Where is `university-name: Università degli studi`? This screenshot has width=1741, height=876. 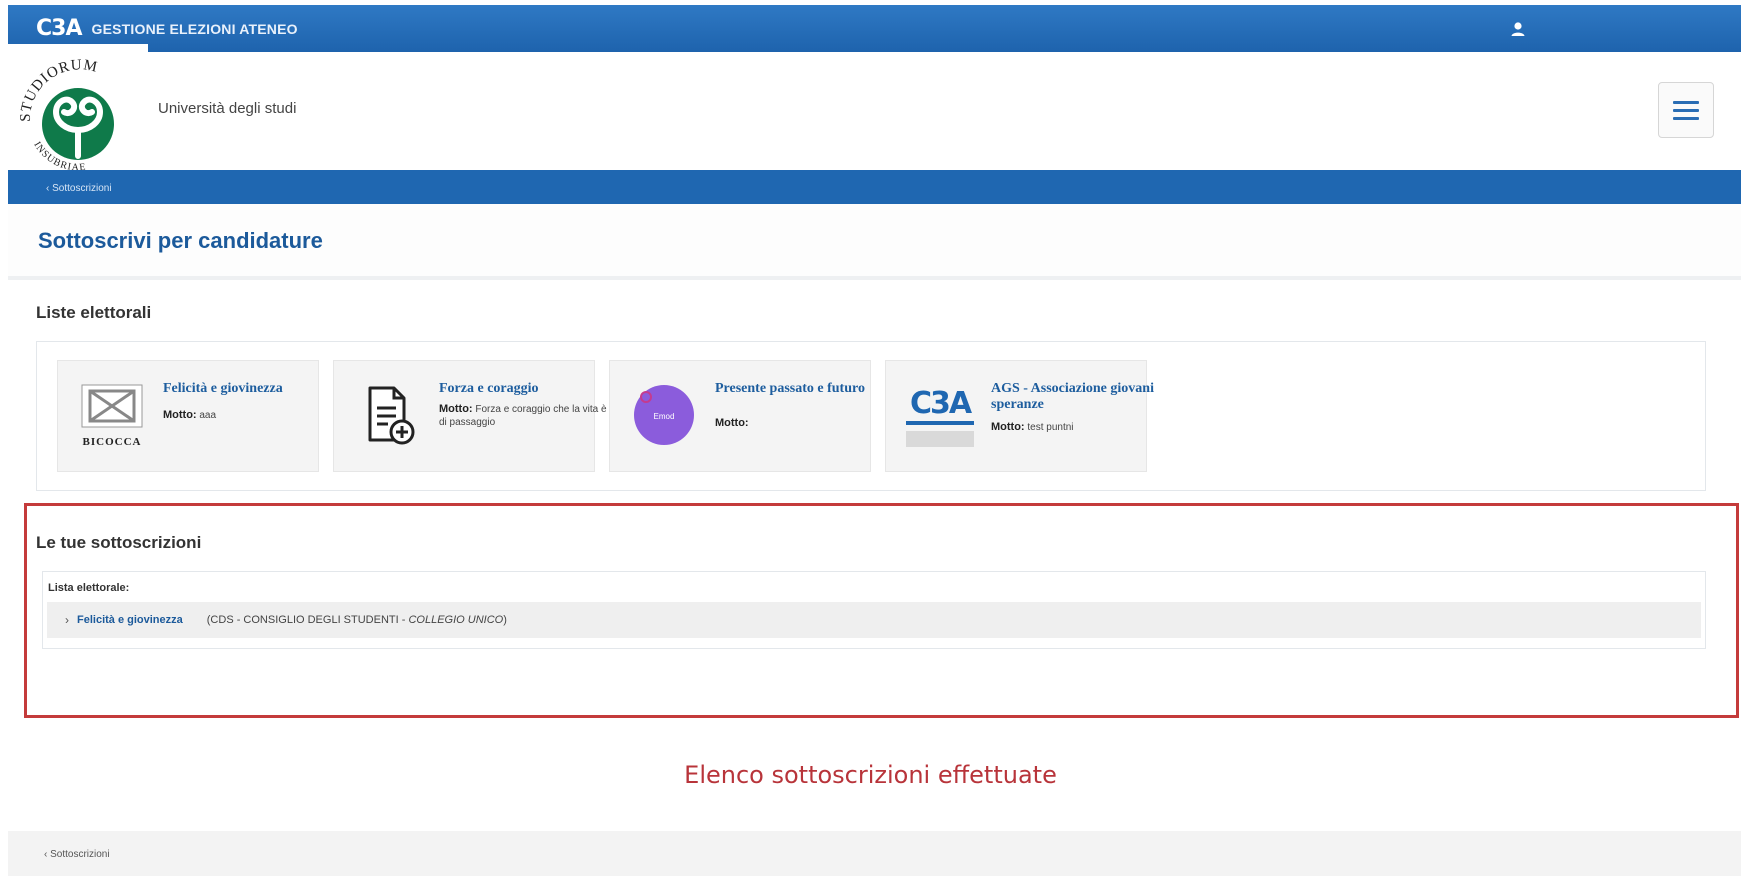
university-name: Università degli studi is located at coordinates (227, 108).